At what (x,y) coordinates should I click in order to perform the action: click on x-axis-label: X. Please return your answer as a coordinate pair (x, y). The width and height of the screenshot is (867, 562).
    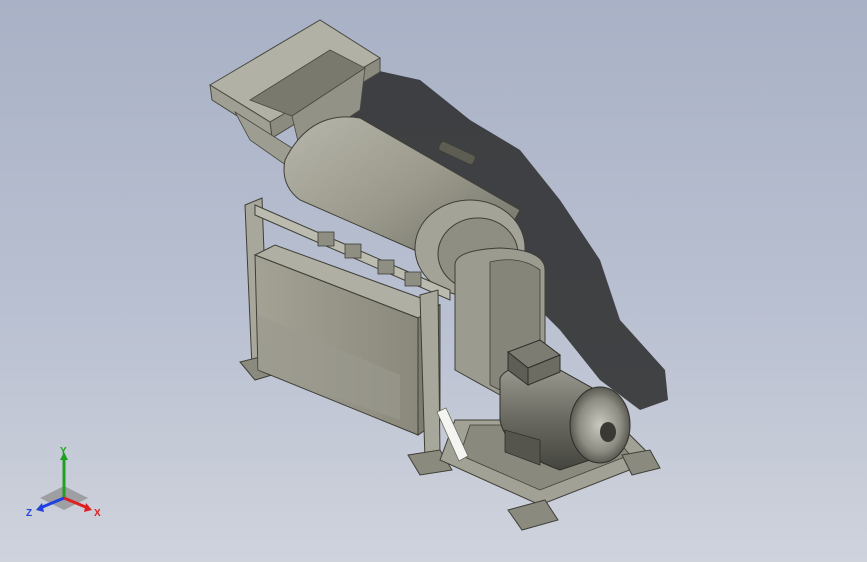
    Looking at the image, I should click on (97, 513).